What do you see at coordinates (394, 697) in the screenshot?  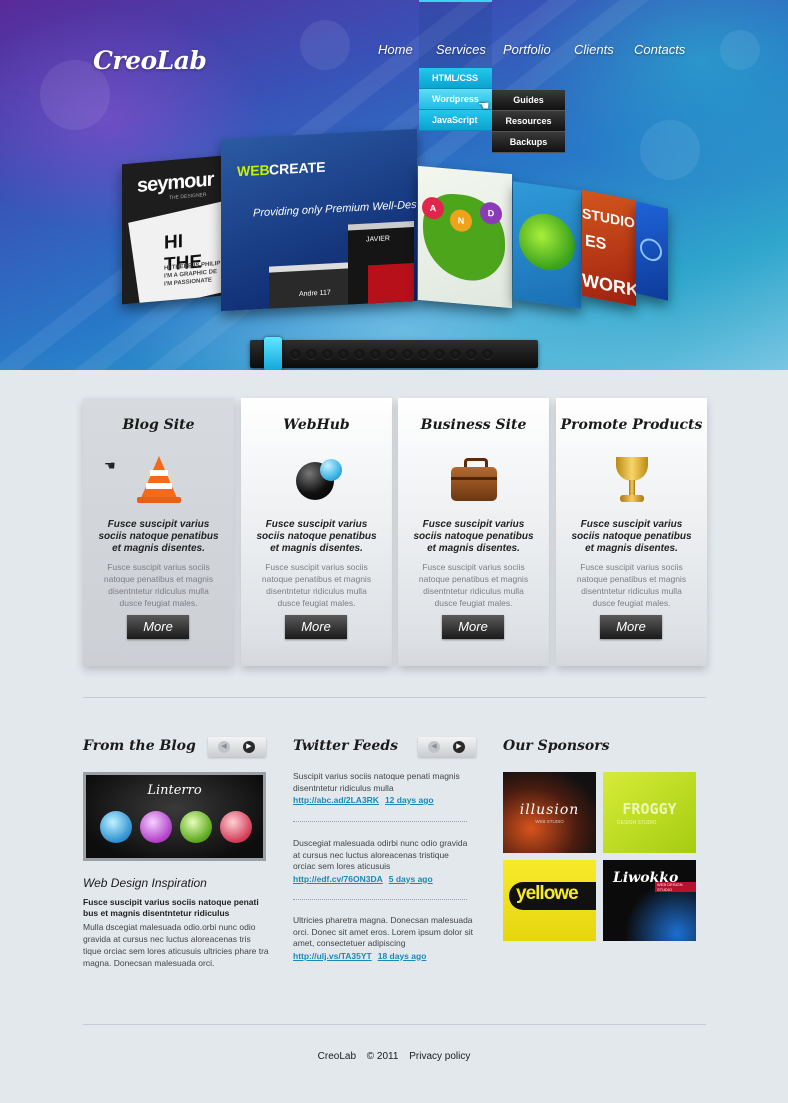 I see `section-divider` at bounding box center [394, 697].